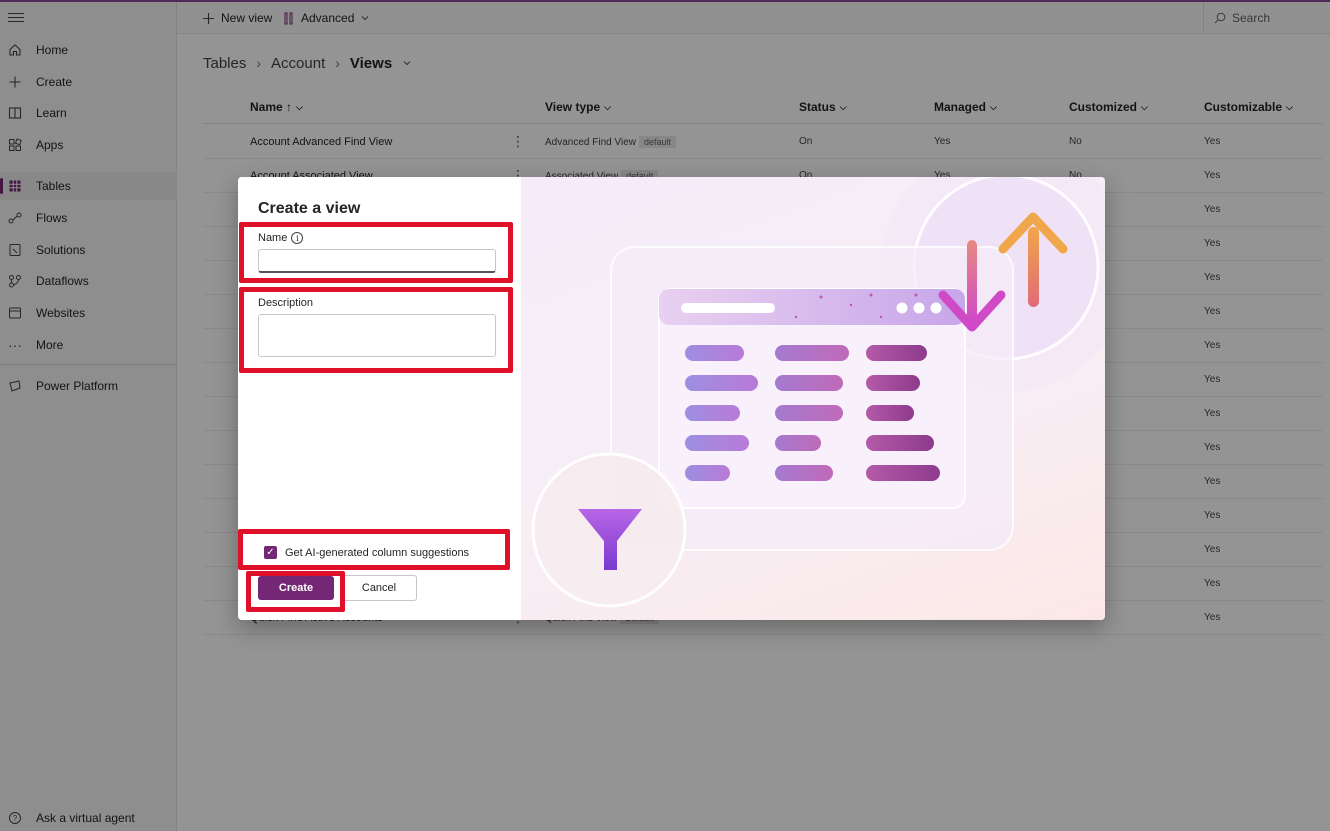  I want to click on highlight-box-description, so click(376, 330).